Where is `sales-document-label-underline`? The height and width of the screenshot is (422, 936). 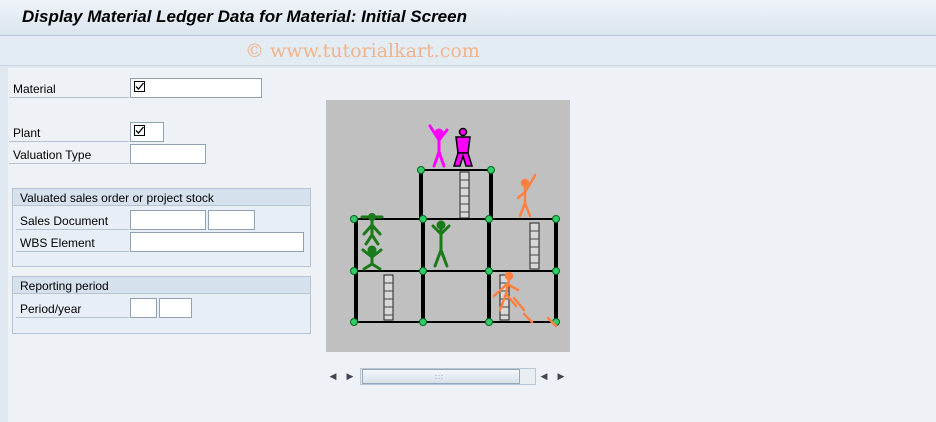 sales-document-label-underline is located at coordinates (72, 229).